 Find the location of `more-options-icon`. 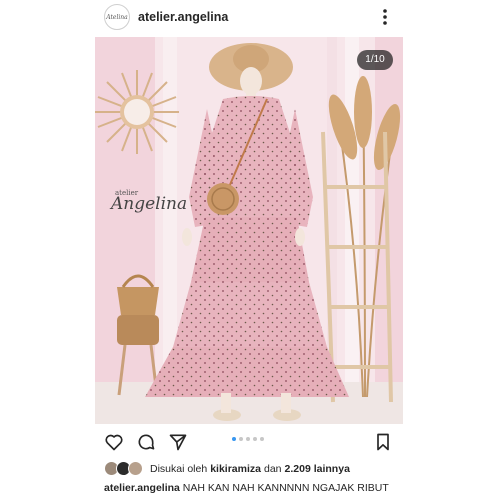

more-options-icon is located at coordinates (385, 17).